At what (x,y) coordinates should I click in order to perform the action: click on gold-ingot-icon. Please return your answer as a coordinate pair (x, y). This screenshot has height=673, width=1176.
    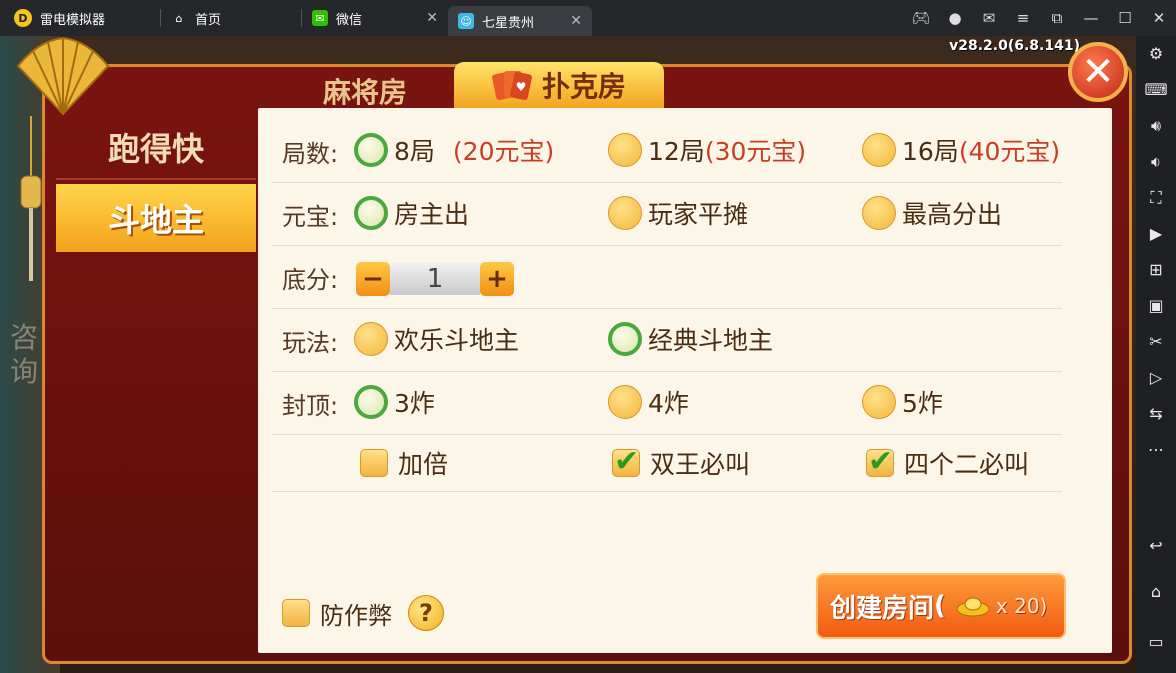
    Looking at the image, I should click on (973, 607).